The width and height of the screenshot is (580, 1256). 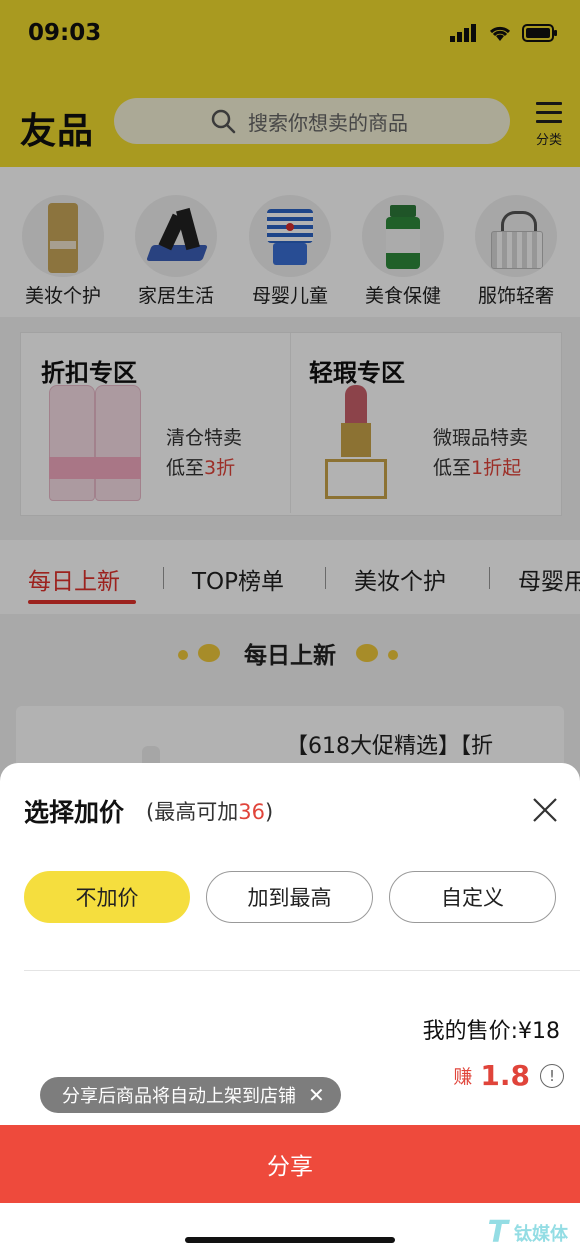 I want to click on close-icon: ✕, so click(x=316, y=1095).